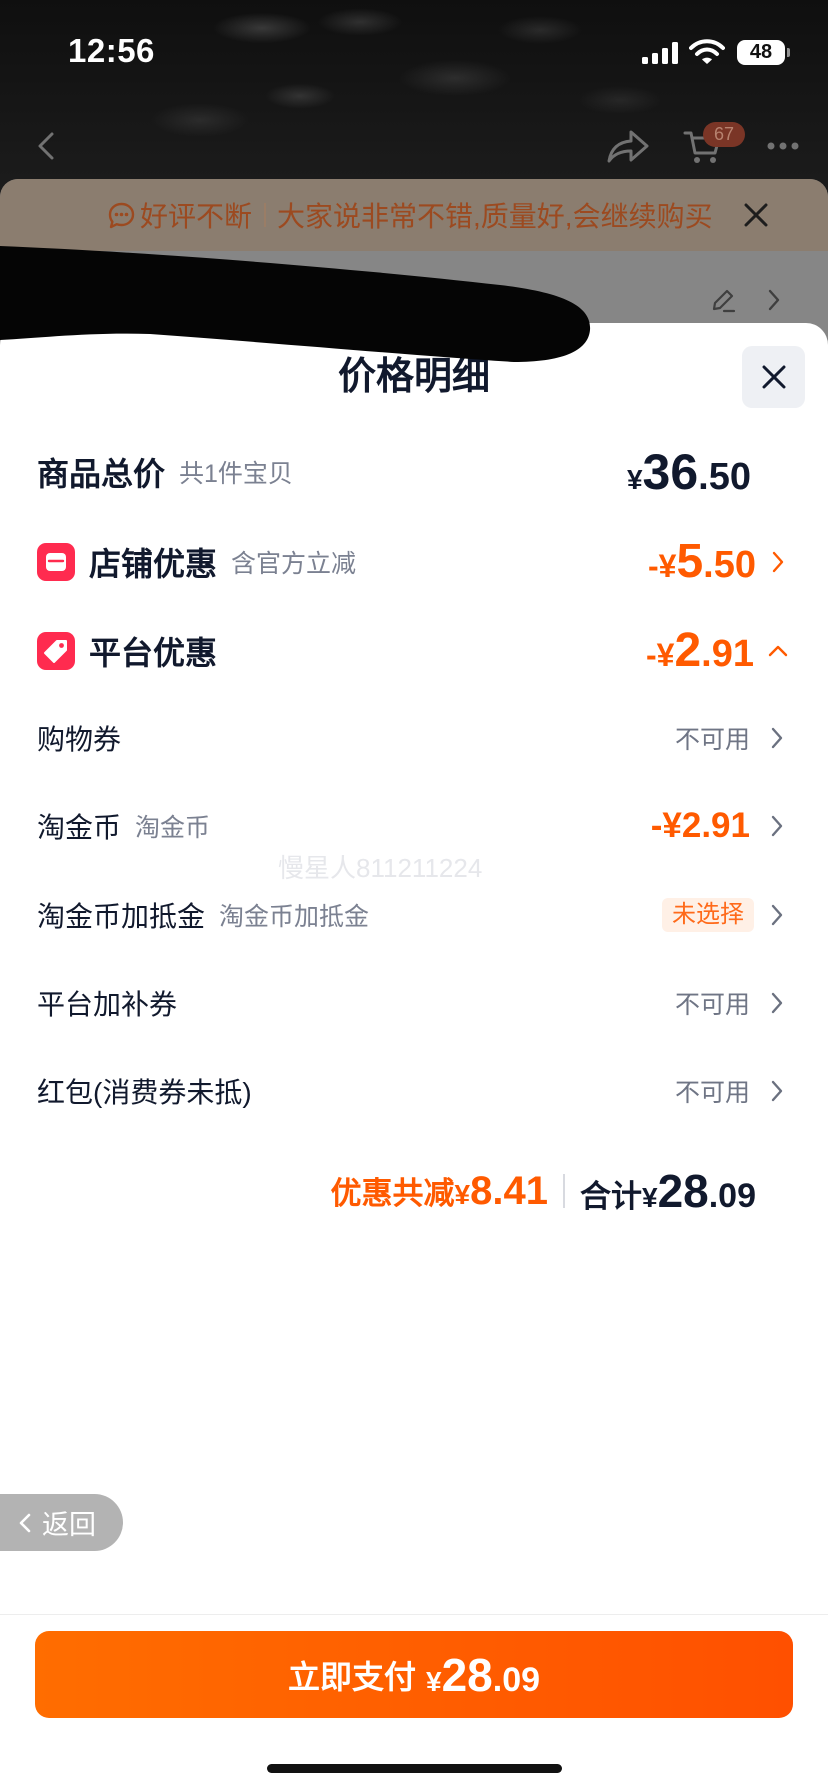  I want to click on chevron-up-icon, so click(778, 651).